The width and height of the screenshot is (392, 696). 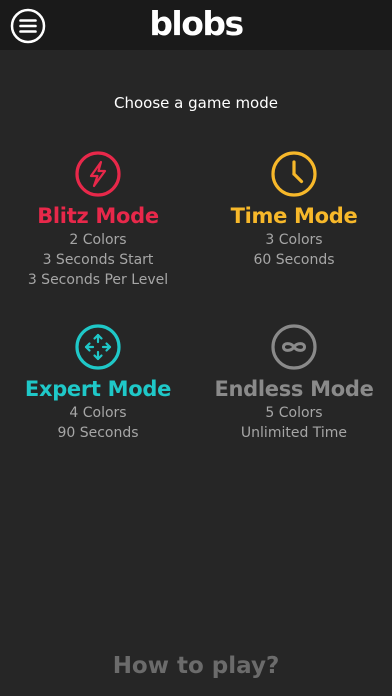 I want to click on blitz-mode-detail: 2 Colors, so click(x=98, y=240).